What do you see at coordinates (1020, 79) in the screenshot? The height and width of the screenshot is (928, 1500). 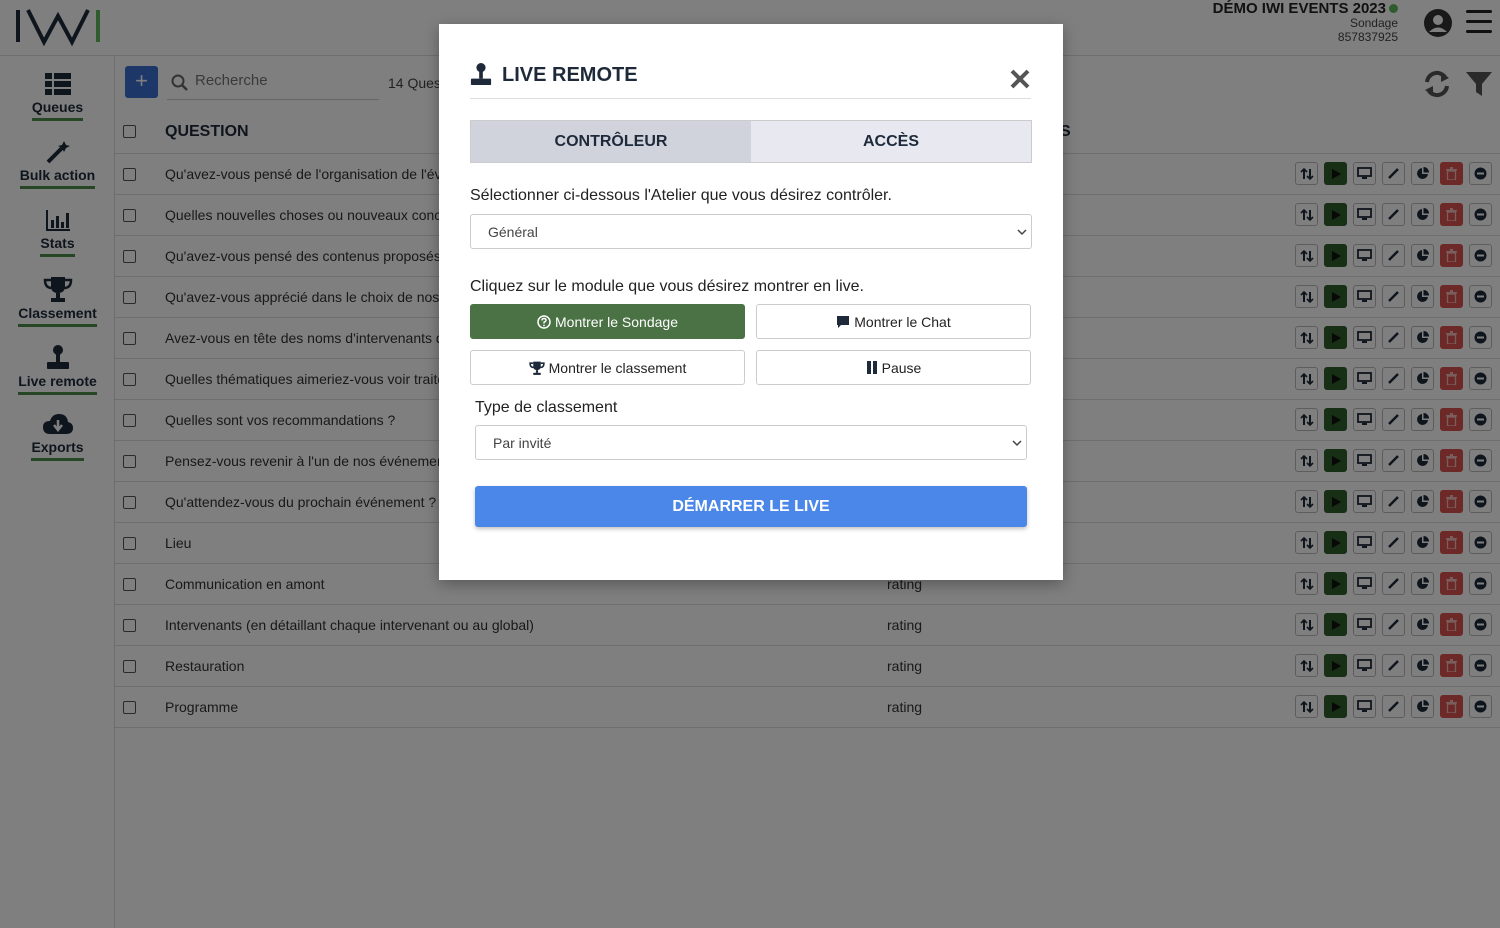 I see `close-icon` at bounding box center [1020, 79].